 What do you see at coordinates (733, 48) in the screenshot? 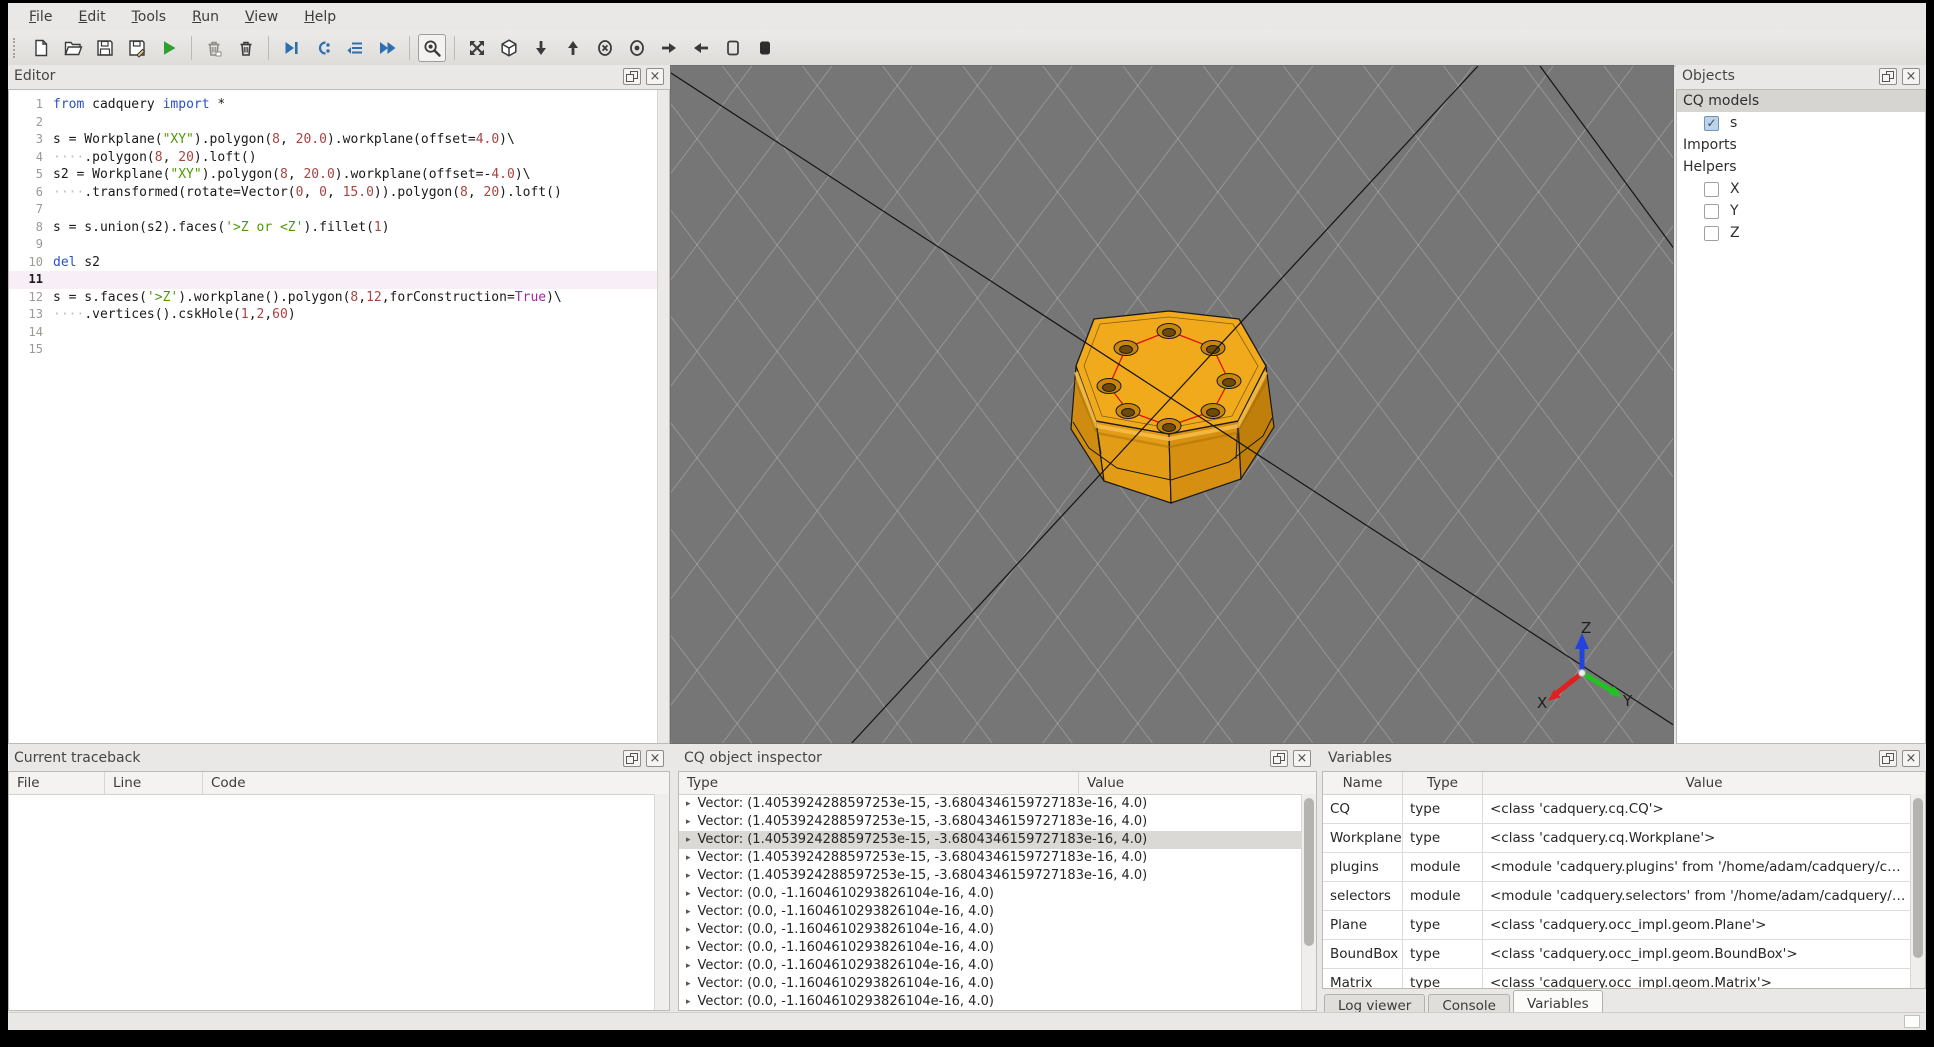
I see `wireframe-icon` at bounding box center [733, 48].